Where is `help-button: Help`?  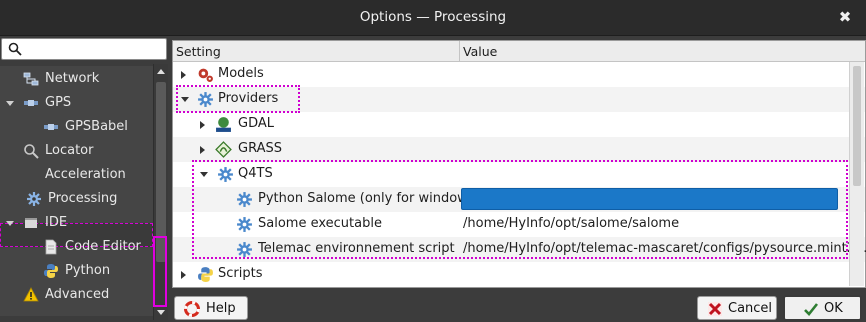 help-button: Help is located at coordinates (211, 308).